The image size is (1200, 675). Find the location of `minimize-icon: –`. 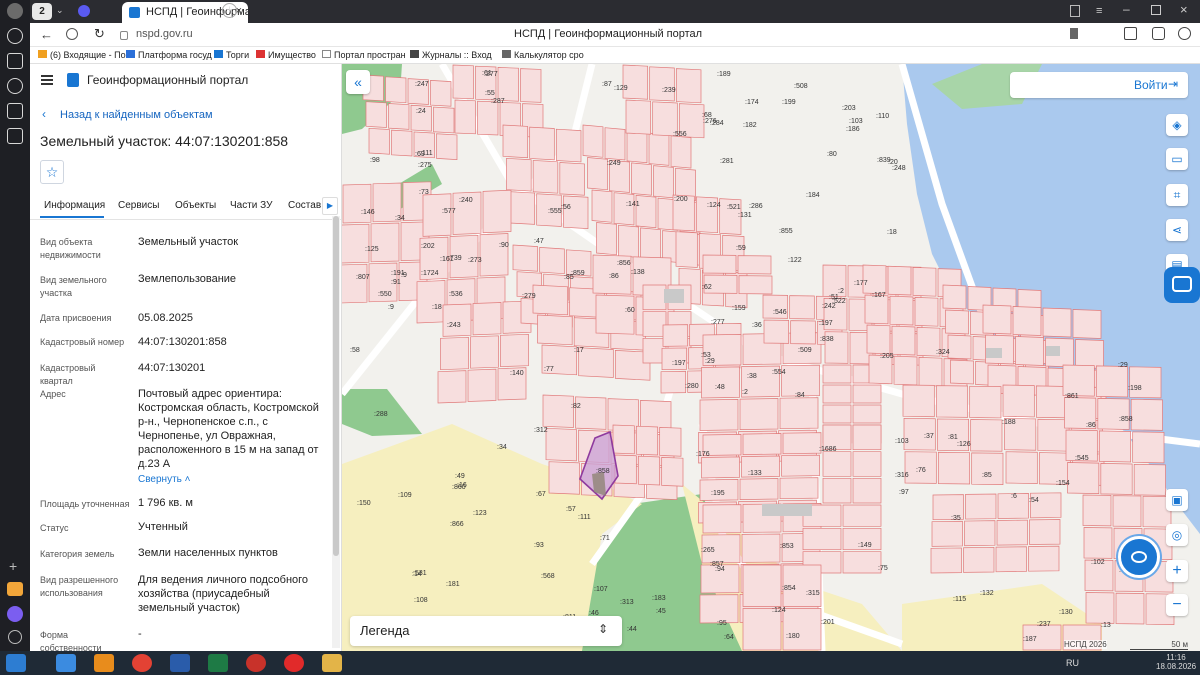

minimize-icon: – is located at coordinates (1126, 9).